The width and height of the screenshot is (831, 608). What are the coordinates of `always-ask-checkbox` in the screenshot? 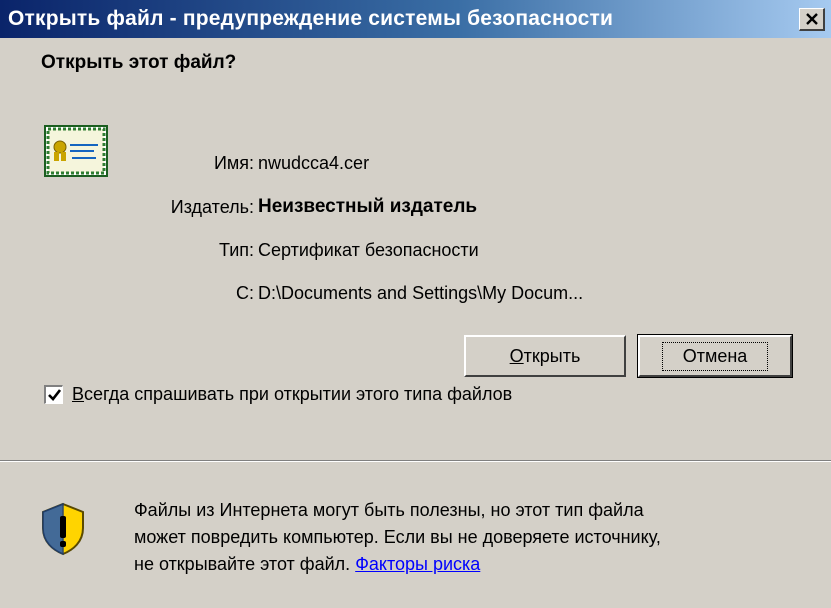 It's located at (53, 394).